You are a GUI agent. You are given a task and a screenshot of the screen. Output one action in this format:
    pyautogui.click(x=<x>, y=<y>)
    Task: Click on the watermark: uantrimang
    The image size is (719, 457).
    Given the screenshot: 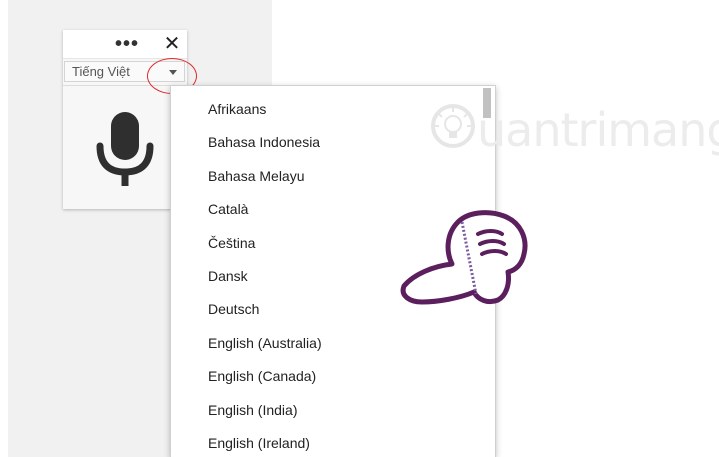 What is the action you would take?
    pyautogui.click(x=574, y=131)
    